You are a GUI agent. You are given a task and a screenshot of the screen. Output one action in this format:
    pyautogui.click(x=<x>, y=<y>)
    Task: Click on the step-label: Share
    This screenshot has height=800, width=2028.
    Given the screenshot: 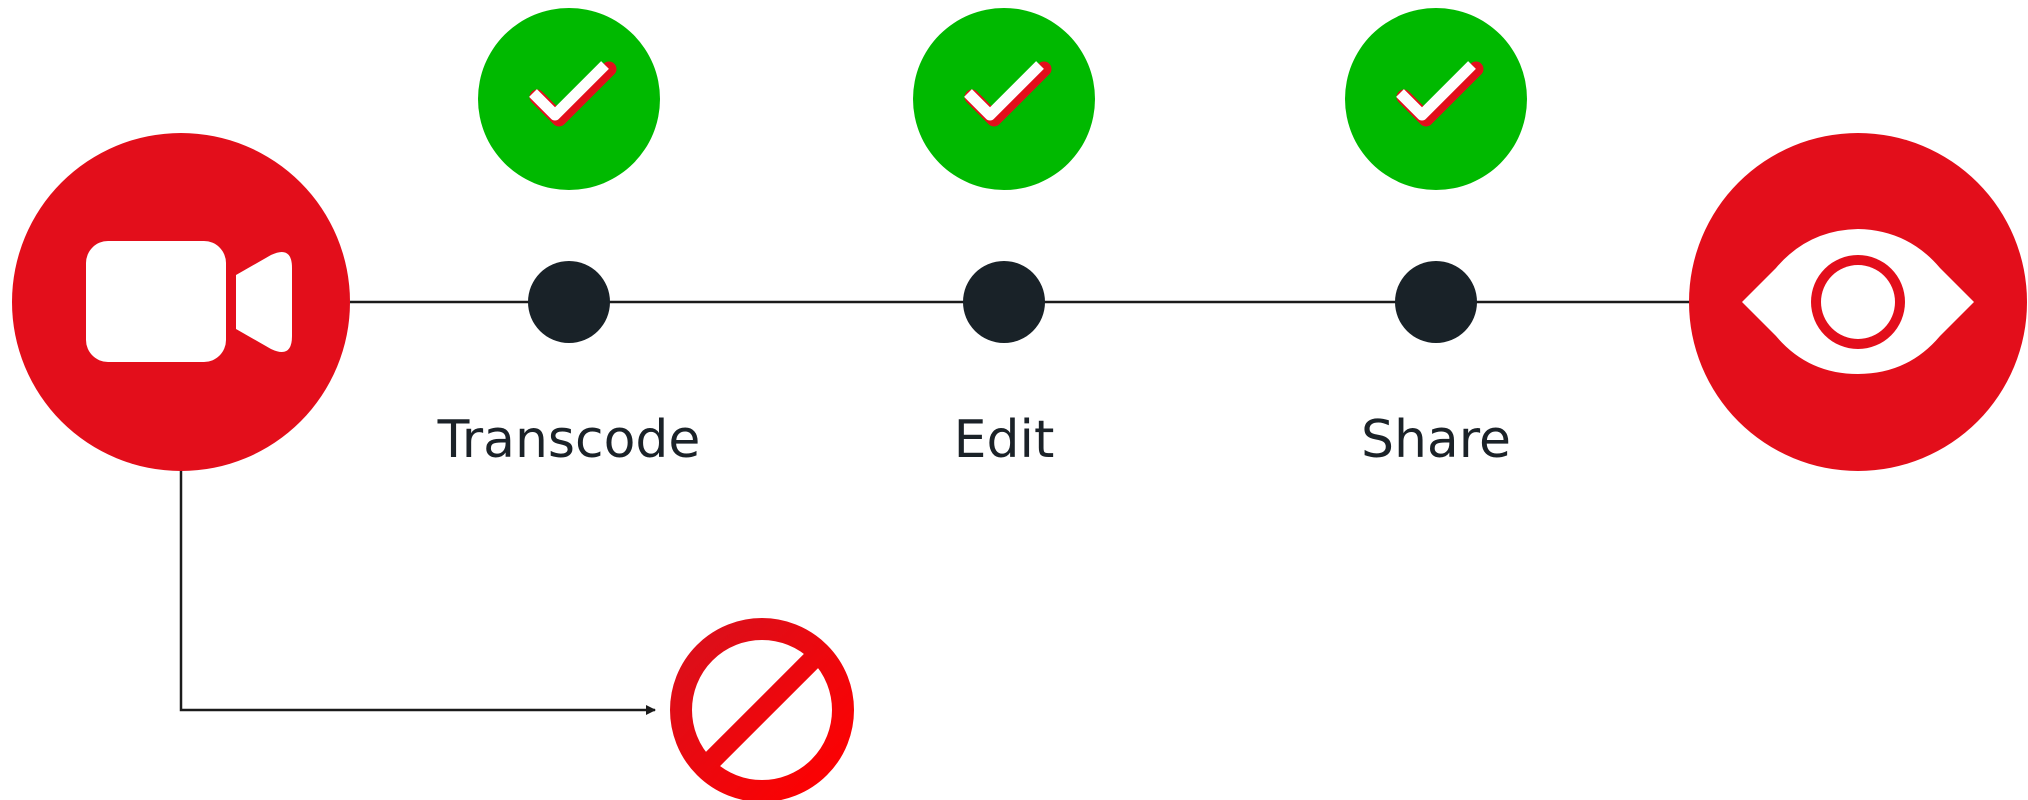 What is the action you would take?
    pyautogui.click(x=1436, y=440)
    